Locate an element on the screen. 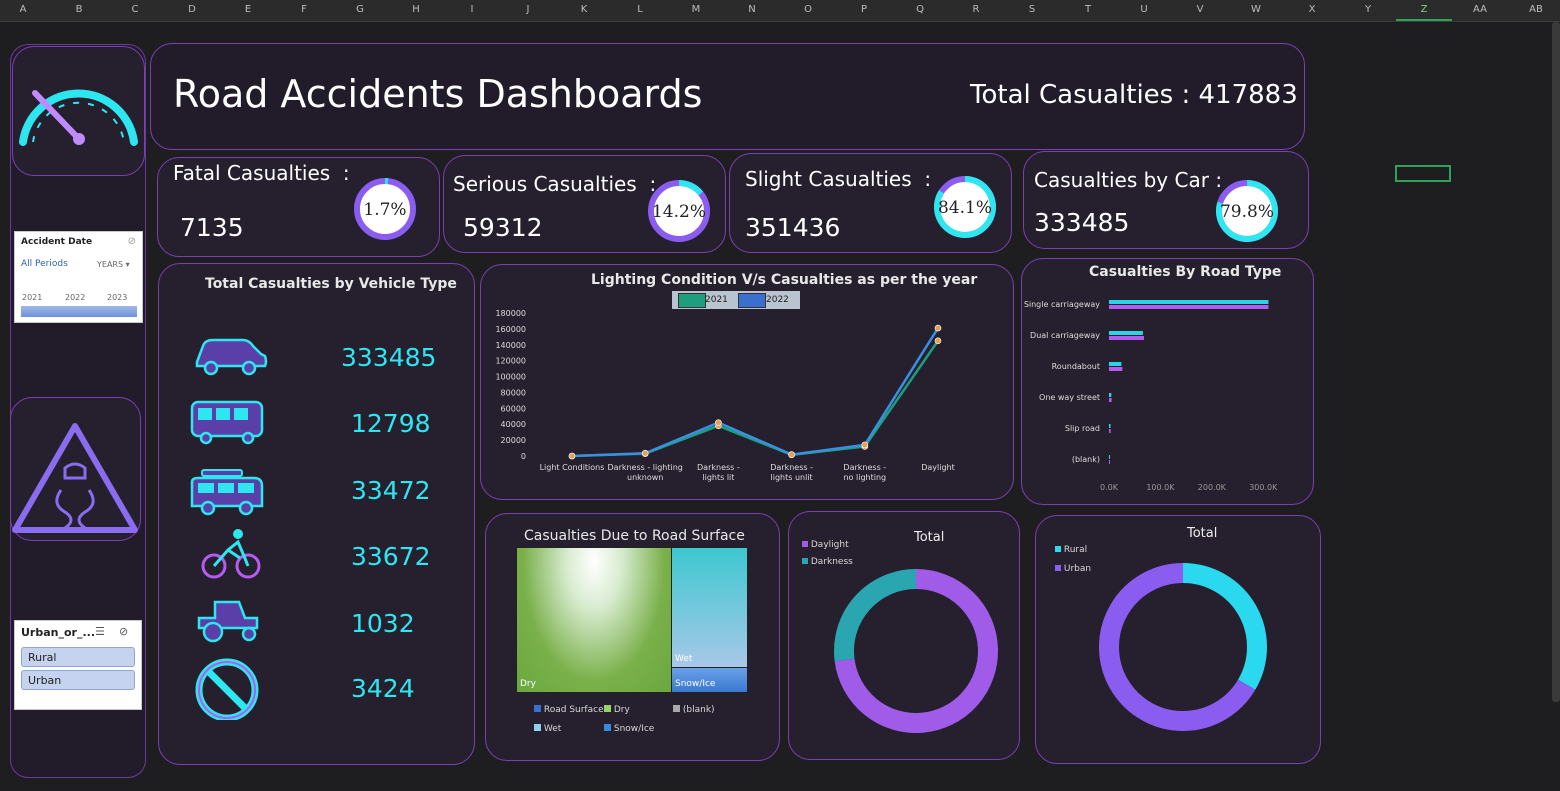 The width and height of the screenshot is (1560, 791). van-icon is located at coordinates (227, 492).